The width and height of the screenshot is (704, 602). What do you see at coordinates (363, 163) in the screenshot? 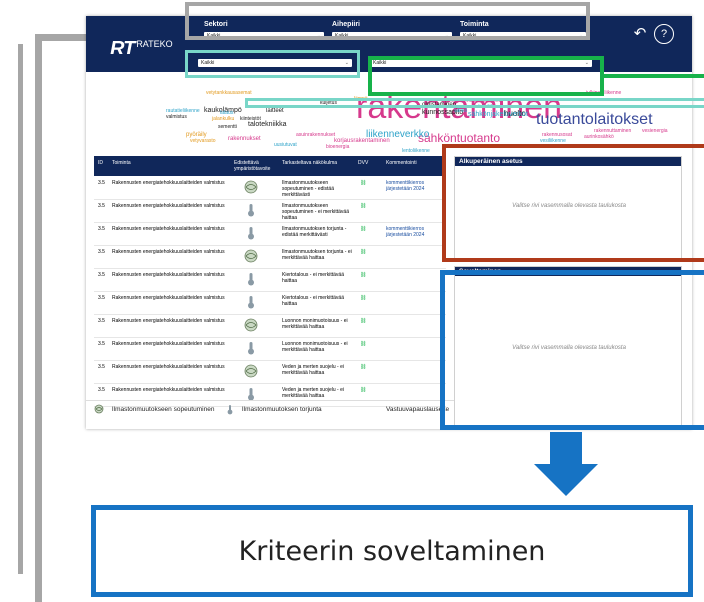
I see `col-dvv: DVV` at bounding box center [363, 163].